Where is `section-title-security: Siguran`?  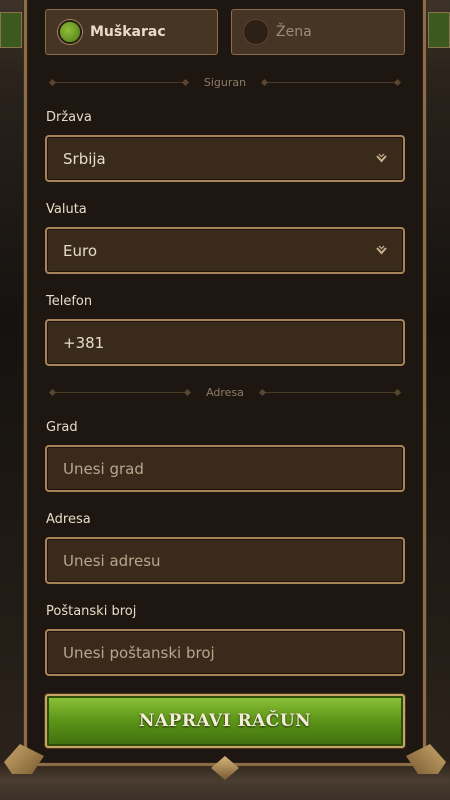
section-title-security: Siguran is located at coordinates (225, 82).